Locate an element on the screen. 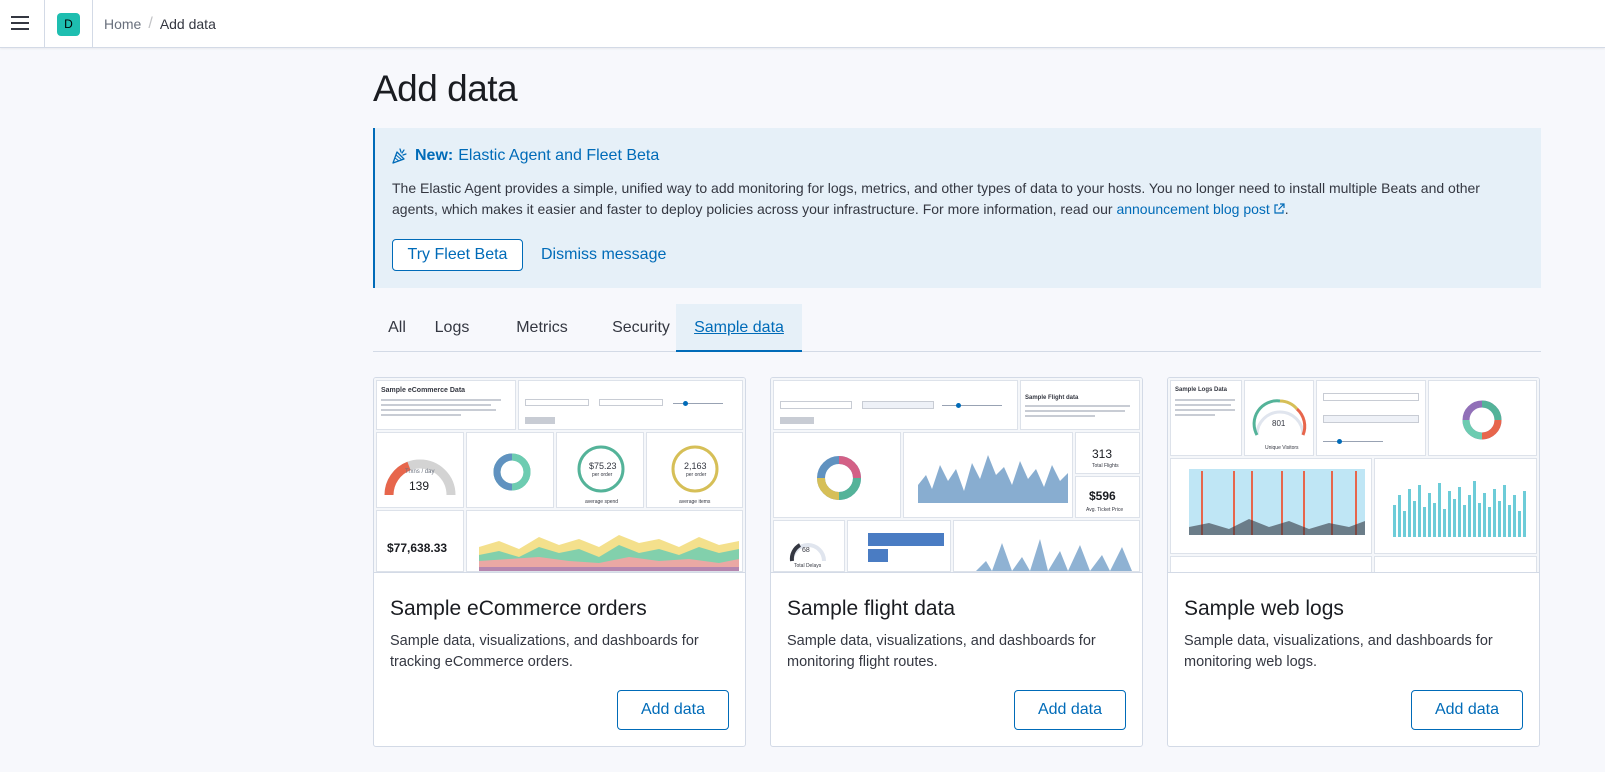 This screenshot has width=1605, height=772. thumb-delay-bars-panel is located at coordinates (899, 546).